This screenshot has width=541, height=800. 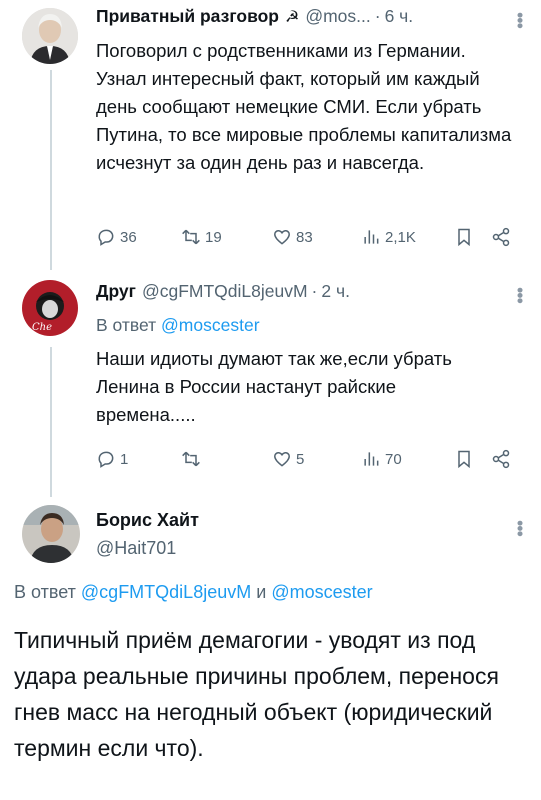 What do you see at coordinates (335, 291) in the screenshot?
I see `timestamp: 2 ч.` at bounding box center [335, 291].